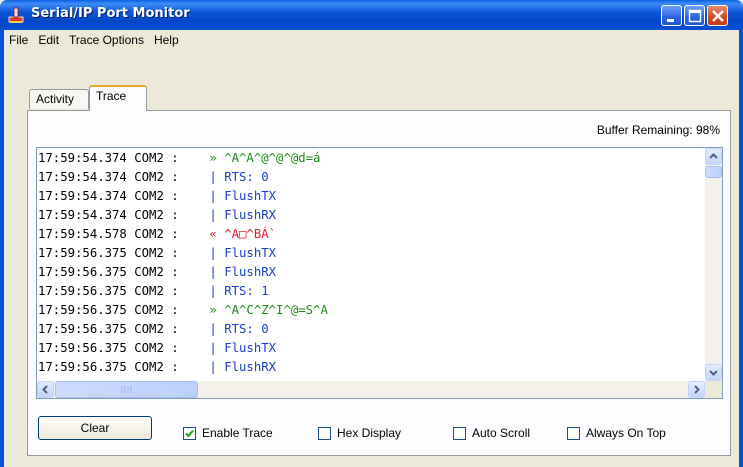 The image size is (743, 467). Describe the element at coordinates (671, 15) in the screenshot. I see `minimize-button` at that location.